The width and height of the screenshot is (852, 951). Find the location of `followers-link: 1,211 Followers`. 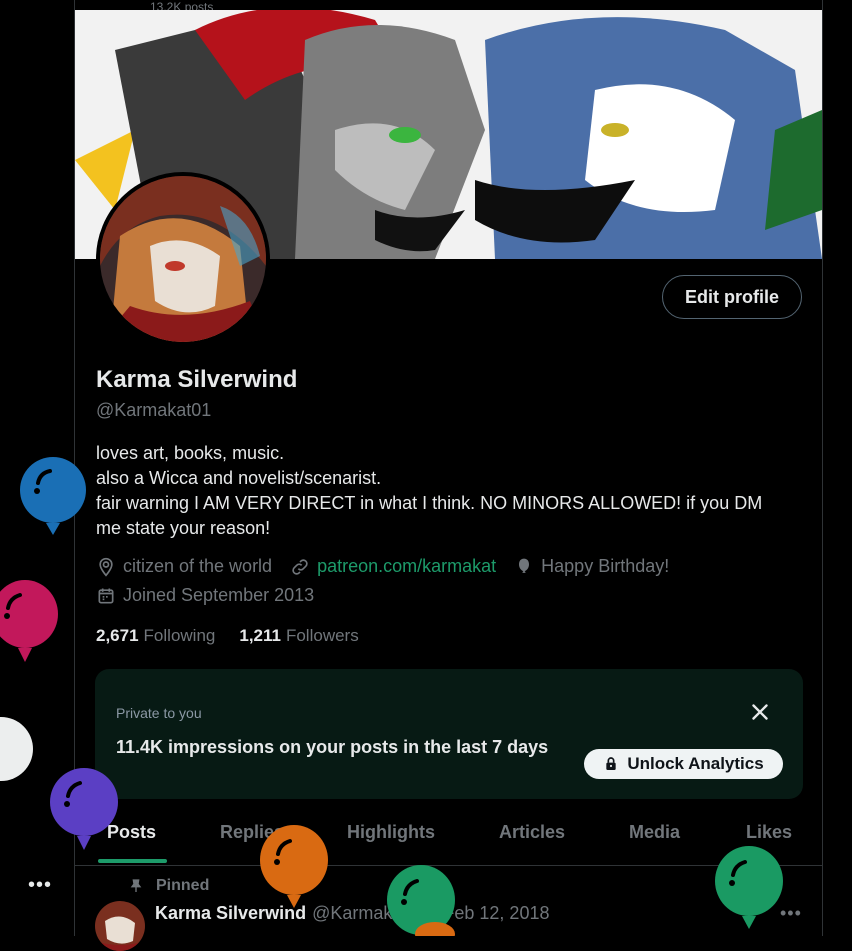

followers-link: 1,211 Followers is located at coordinates (298, 636).